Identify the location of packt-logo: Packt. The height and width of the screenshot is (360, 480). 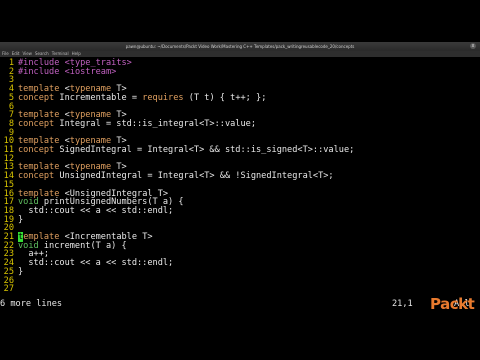
(452, 305).